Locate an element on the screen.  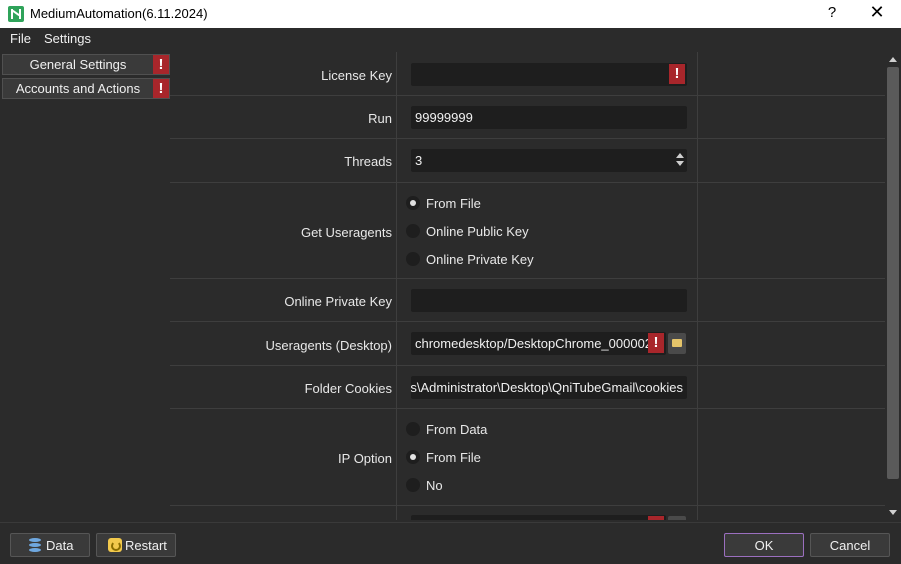
row-online-private-key: Online Private Key is located at coordinates (527, 300).